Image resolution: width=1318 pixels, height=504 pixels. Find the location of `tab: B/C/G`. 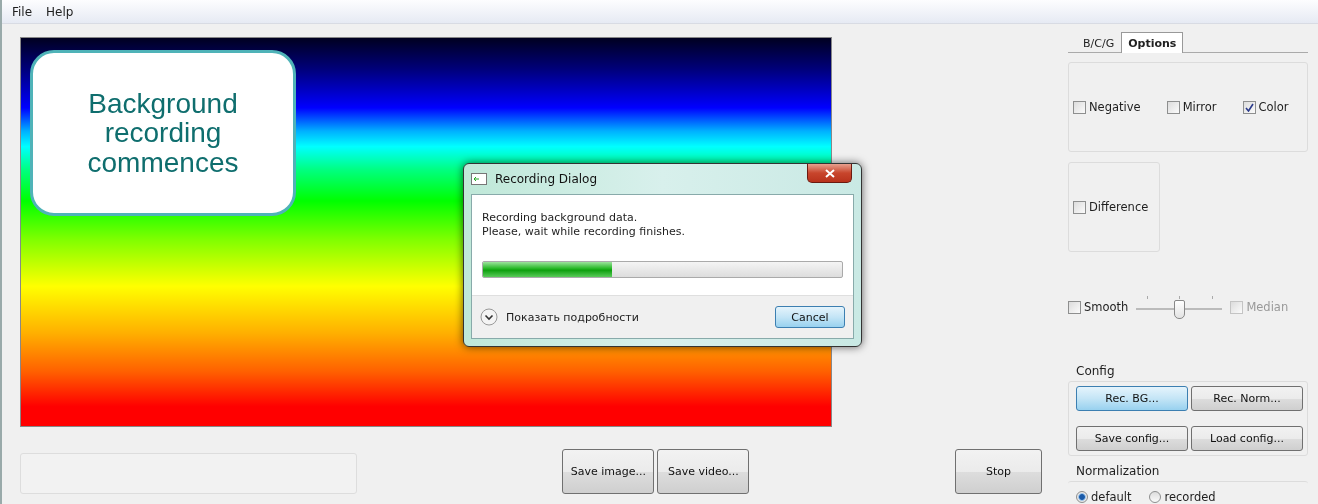

tab: B/C/G is located at coordinates (1099, 43).